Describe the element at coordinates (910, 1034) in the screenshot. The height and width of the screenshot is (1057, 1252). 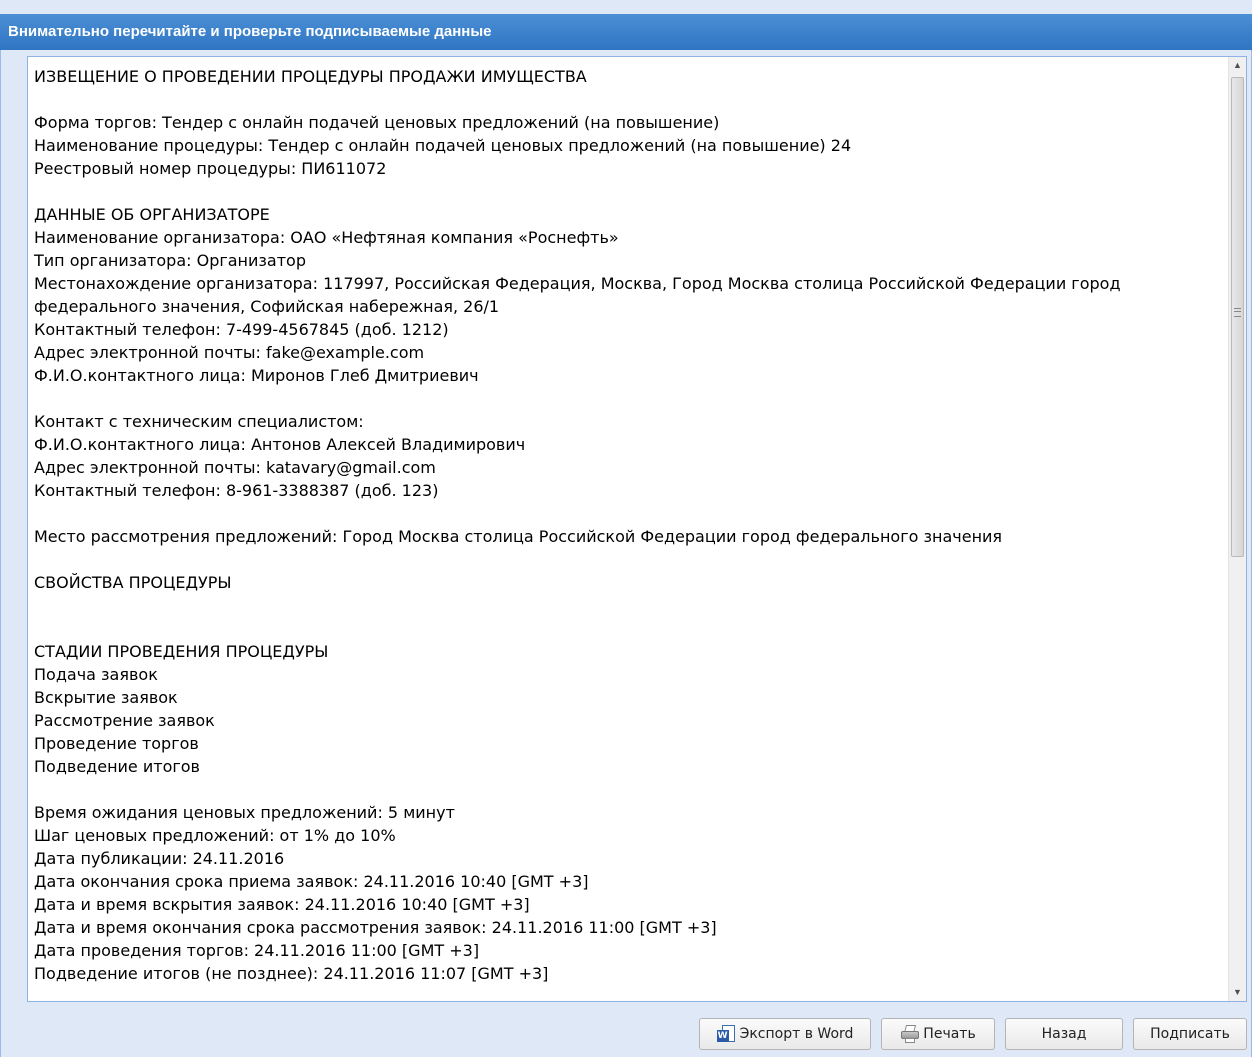
I see `printer-icon` at that location.